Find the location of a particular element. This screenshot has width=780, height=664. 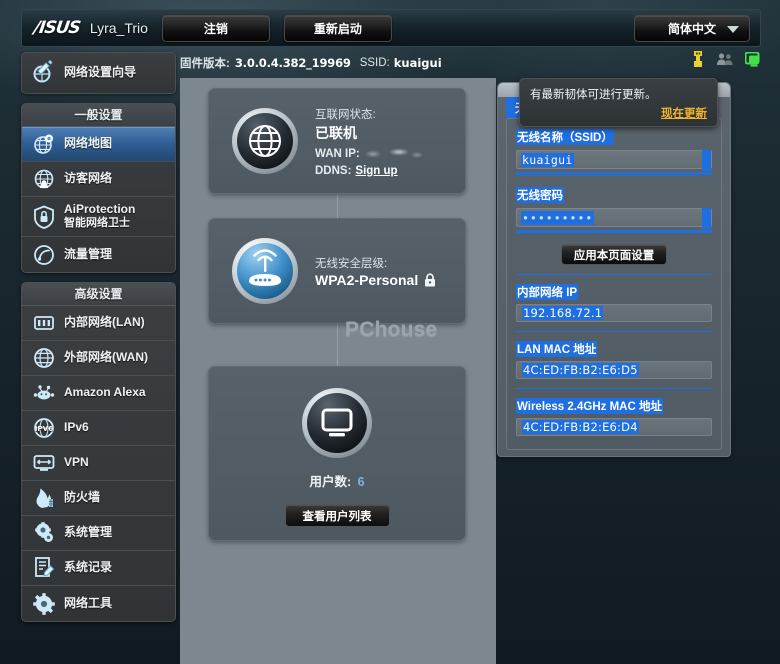

sidebar-item-label: VPN is located at coordinates (76, 462).